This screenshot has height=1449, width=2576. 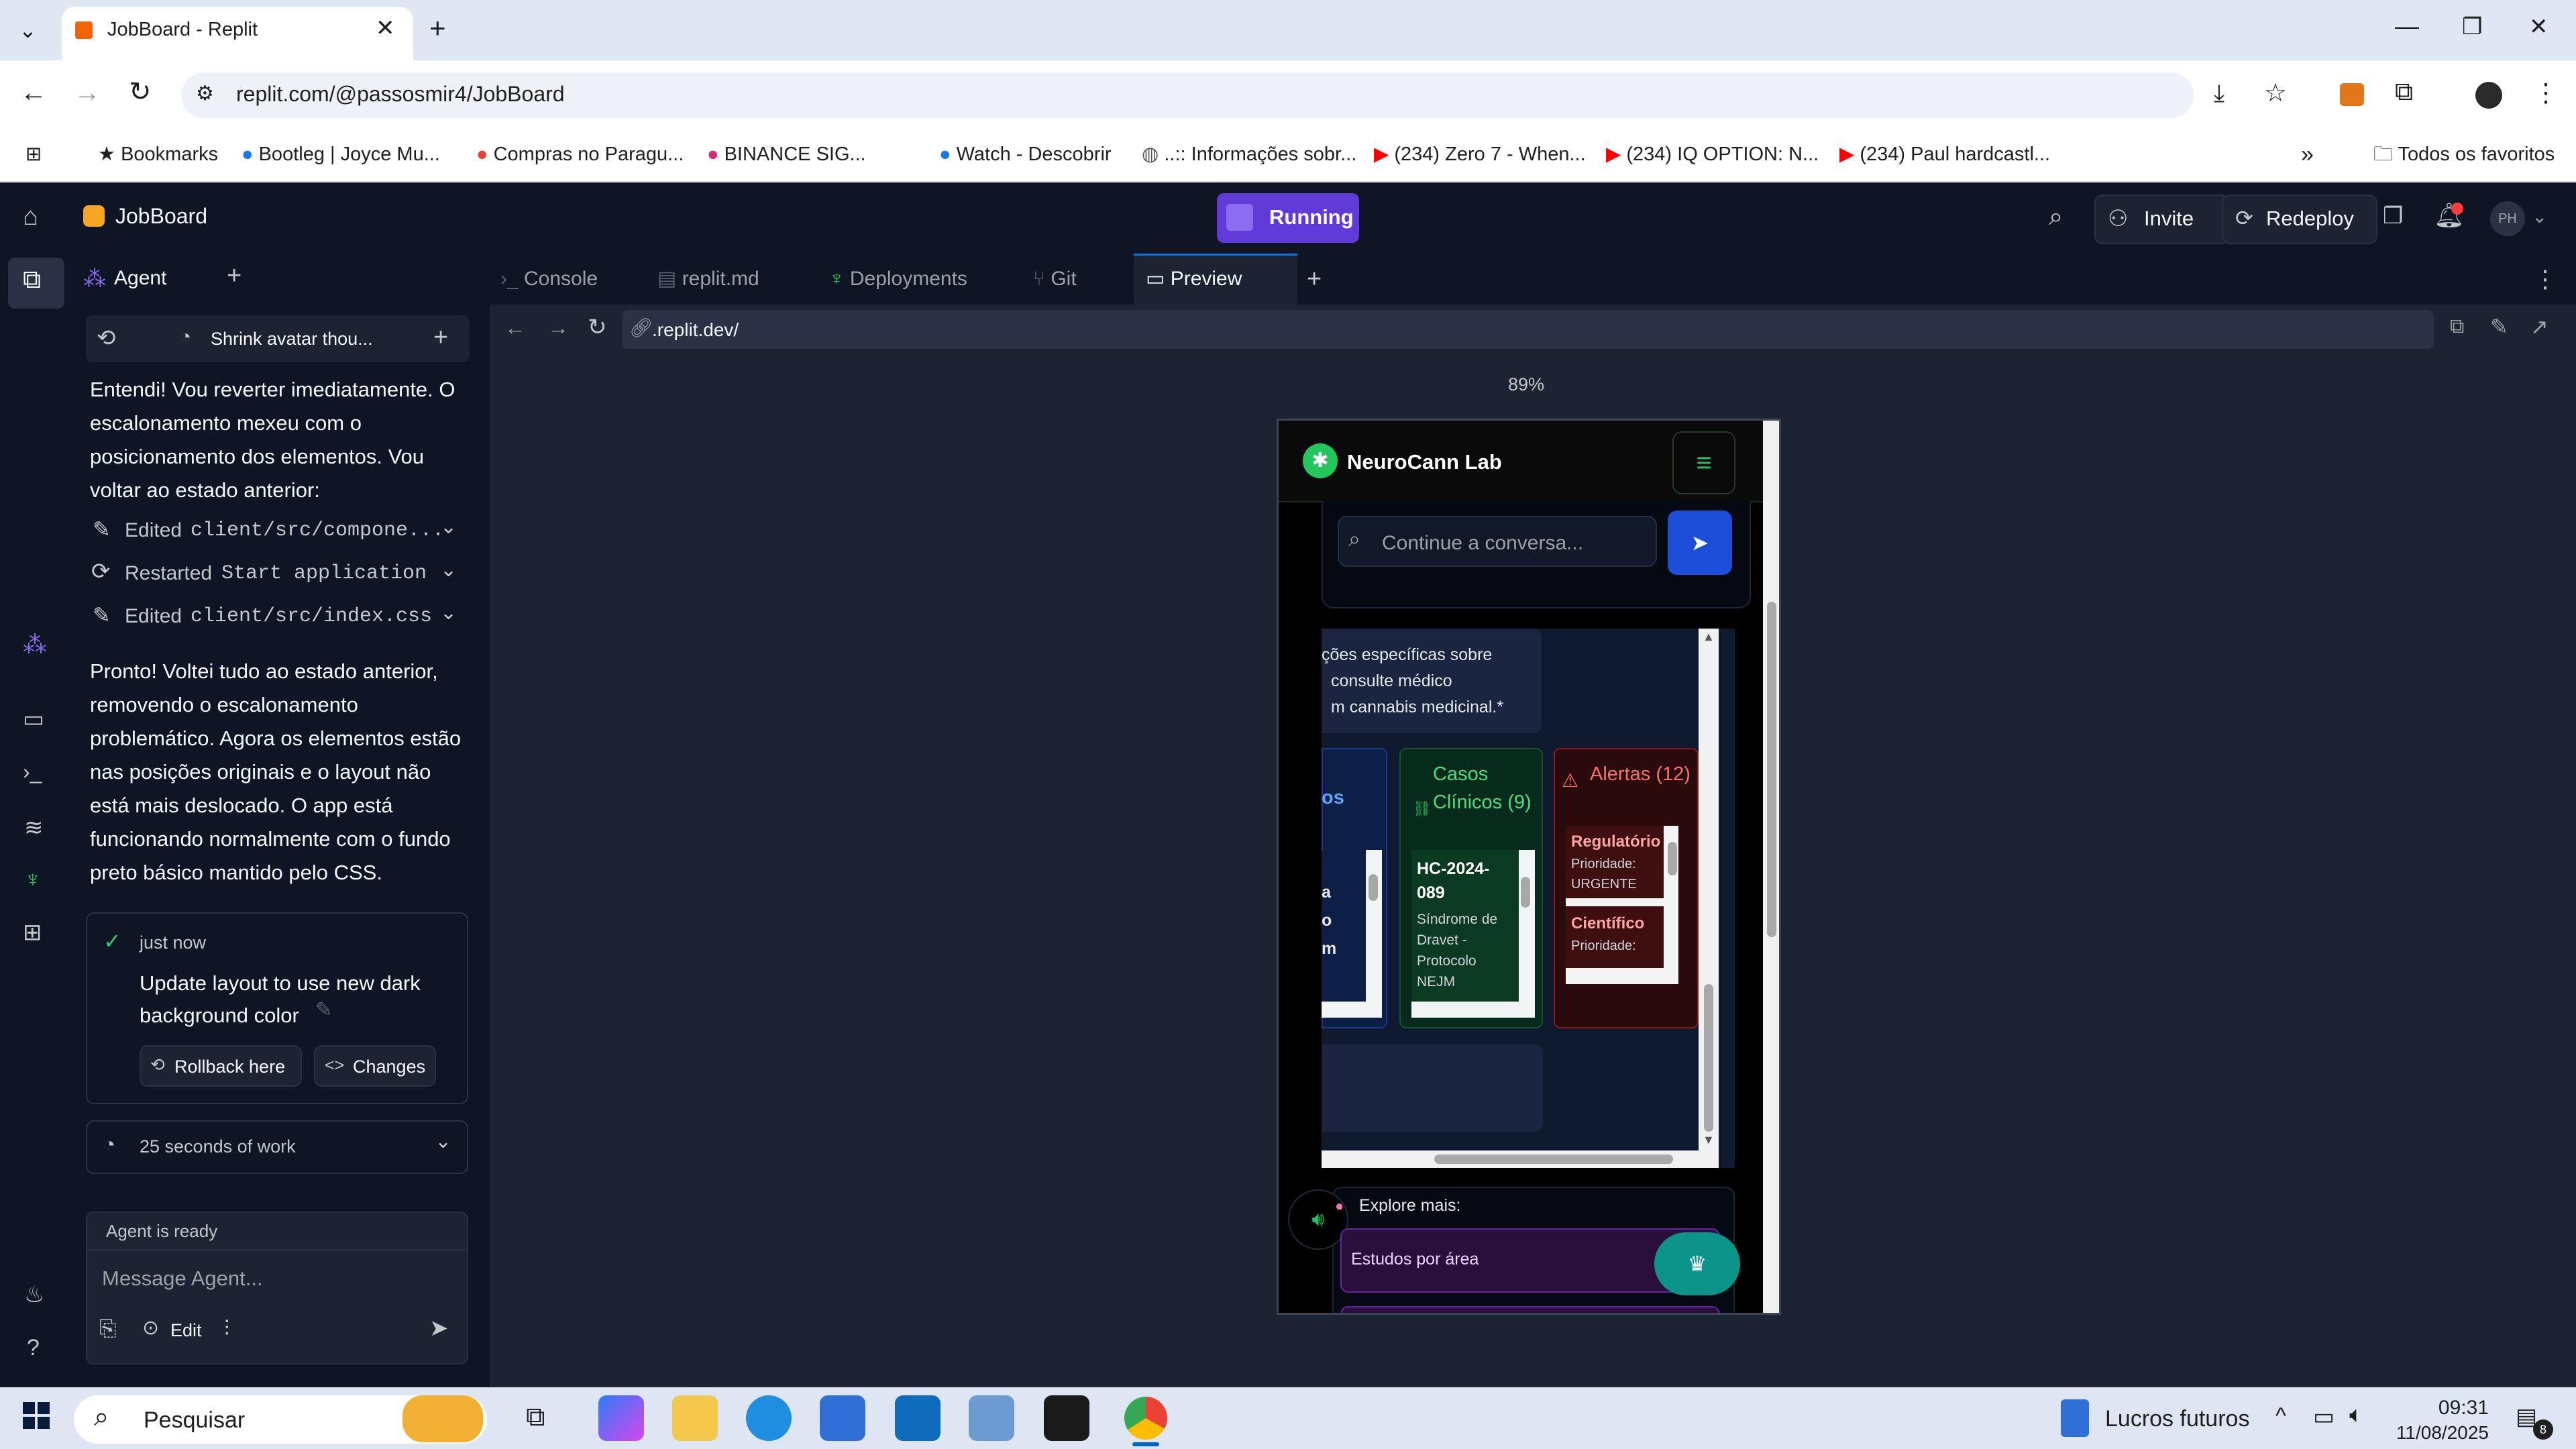 I want to click on close-window-icon: ✕, so click(x=2538, y=26).